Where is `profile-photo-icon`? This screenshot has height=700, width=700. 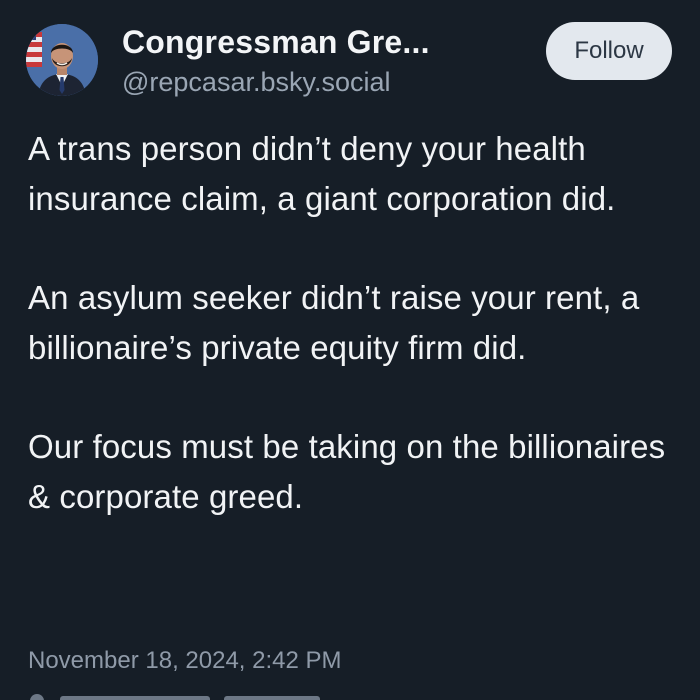
profile-photo-icon is located at coordinates (62, 60).